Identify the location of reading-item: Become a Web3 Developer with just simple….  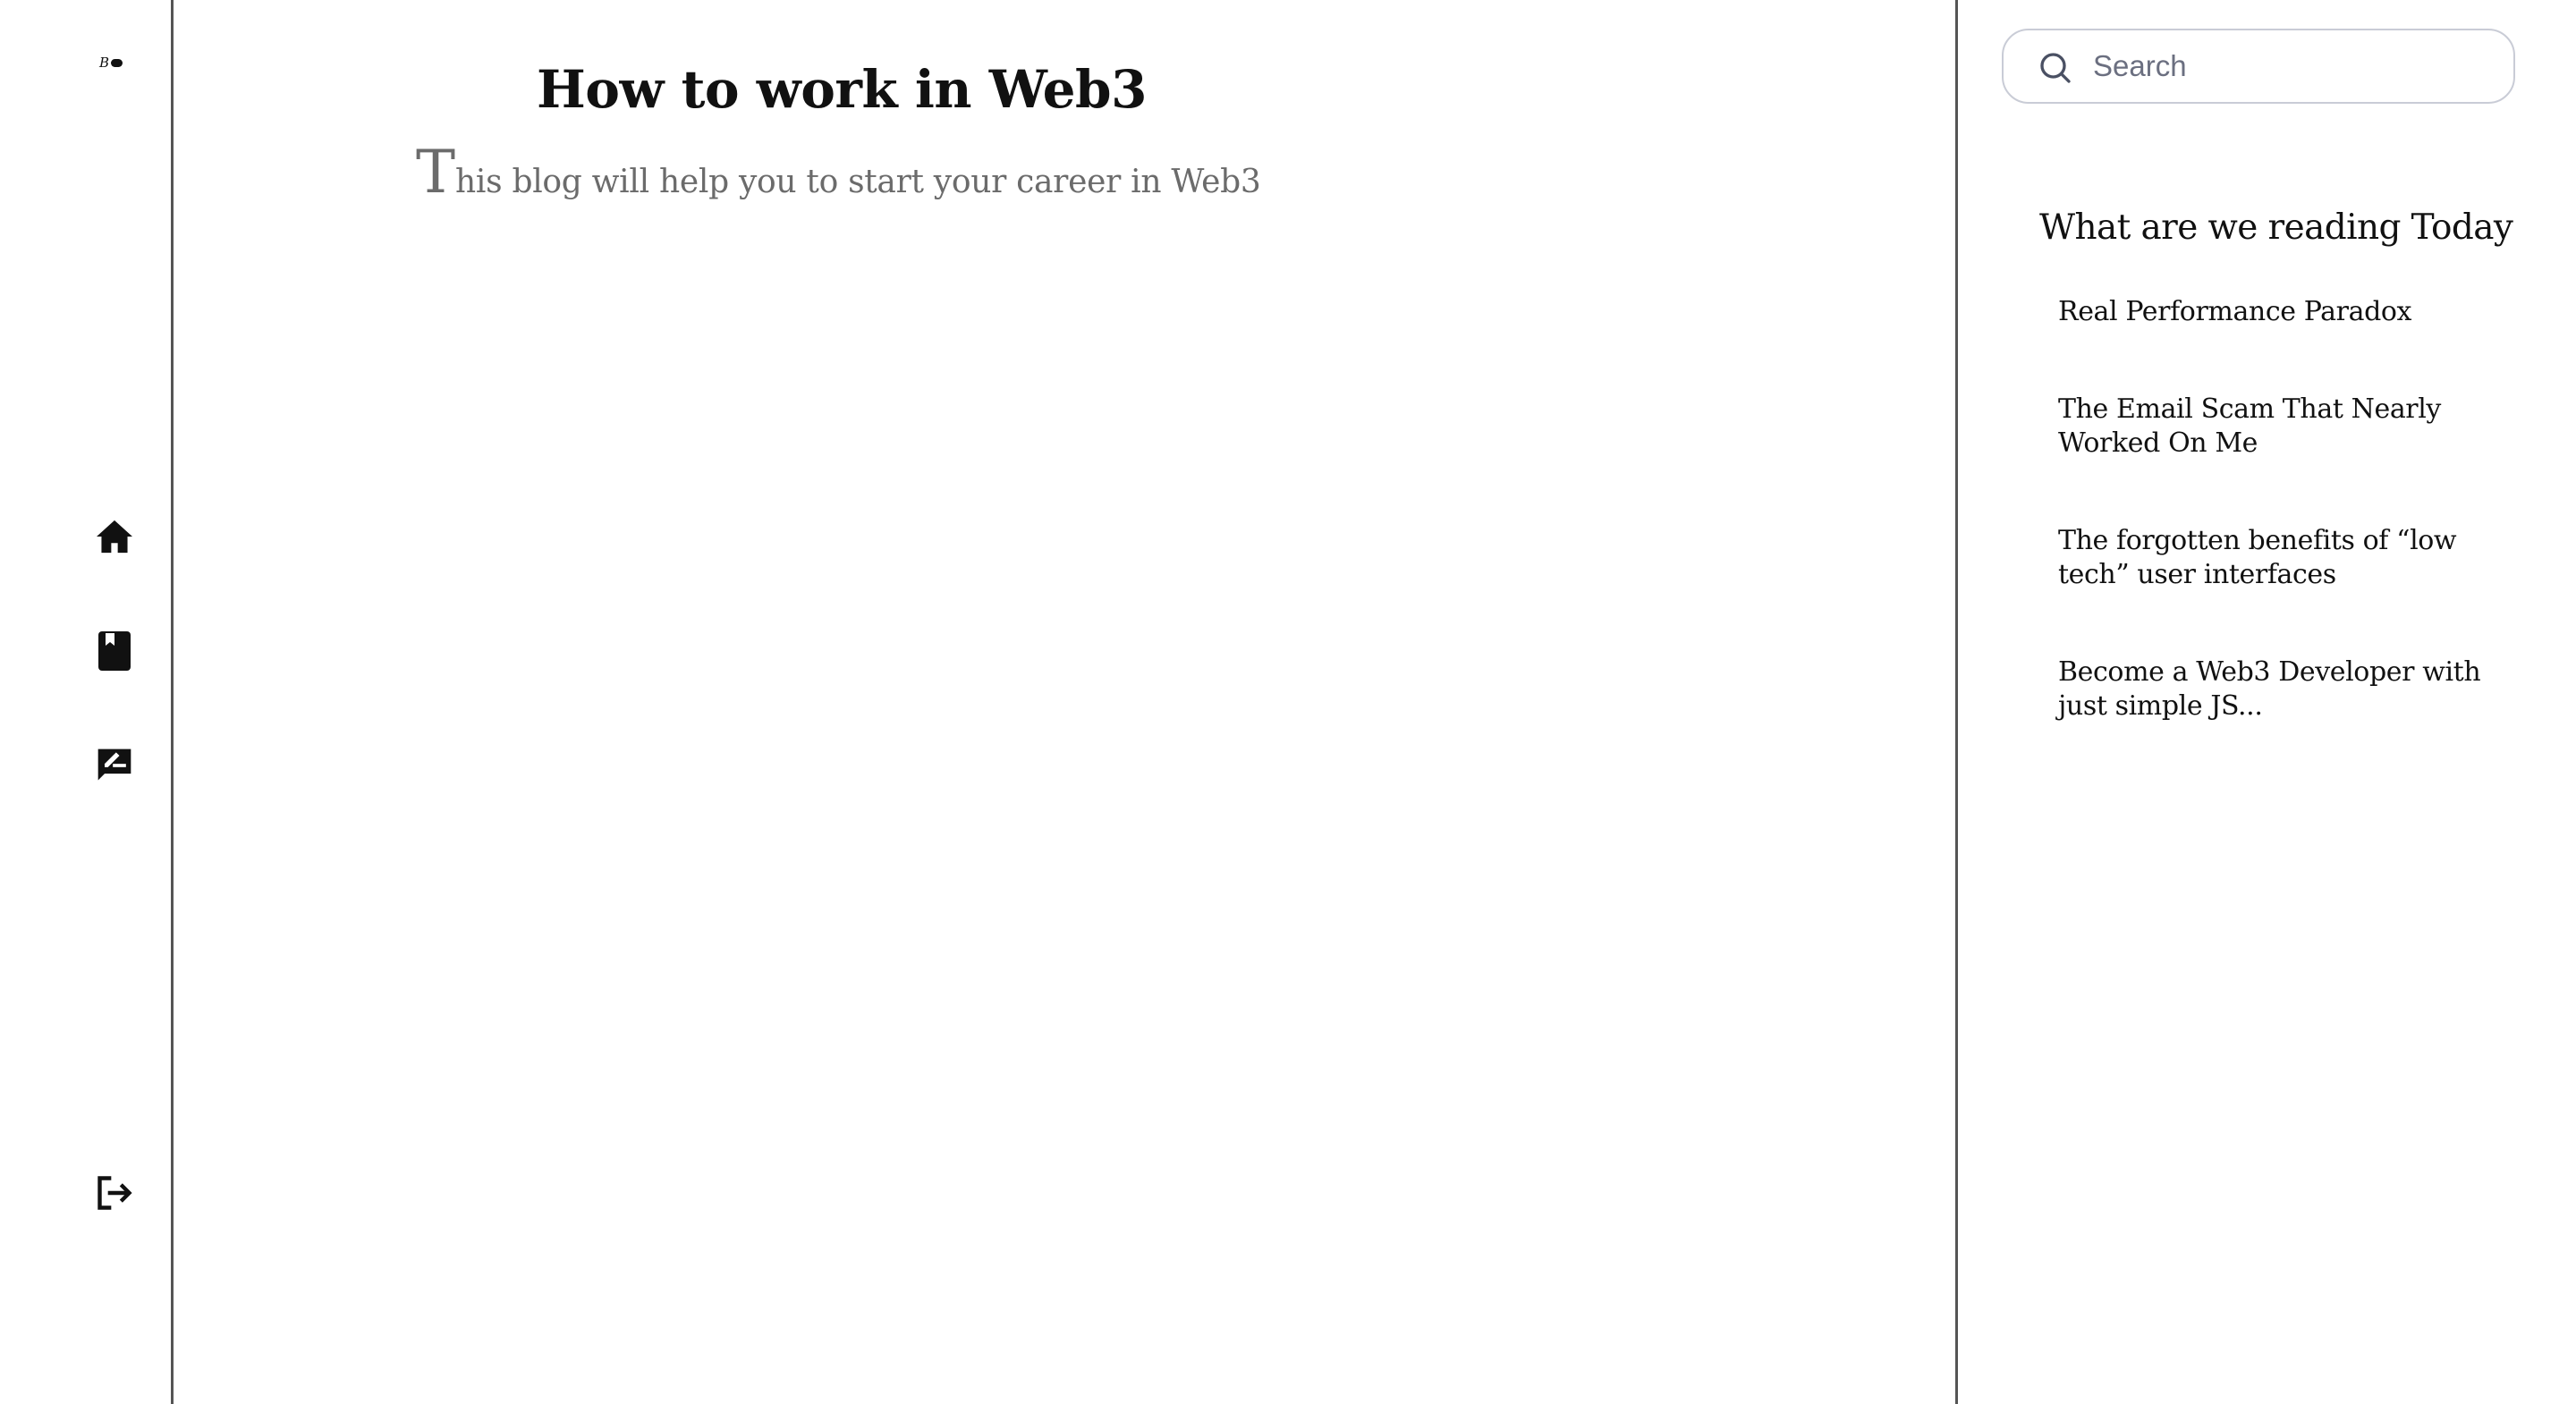
(2290, 689).